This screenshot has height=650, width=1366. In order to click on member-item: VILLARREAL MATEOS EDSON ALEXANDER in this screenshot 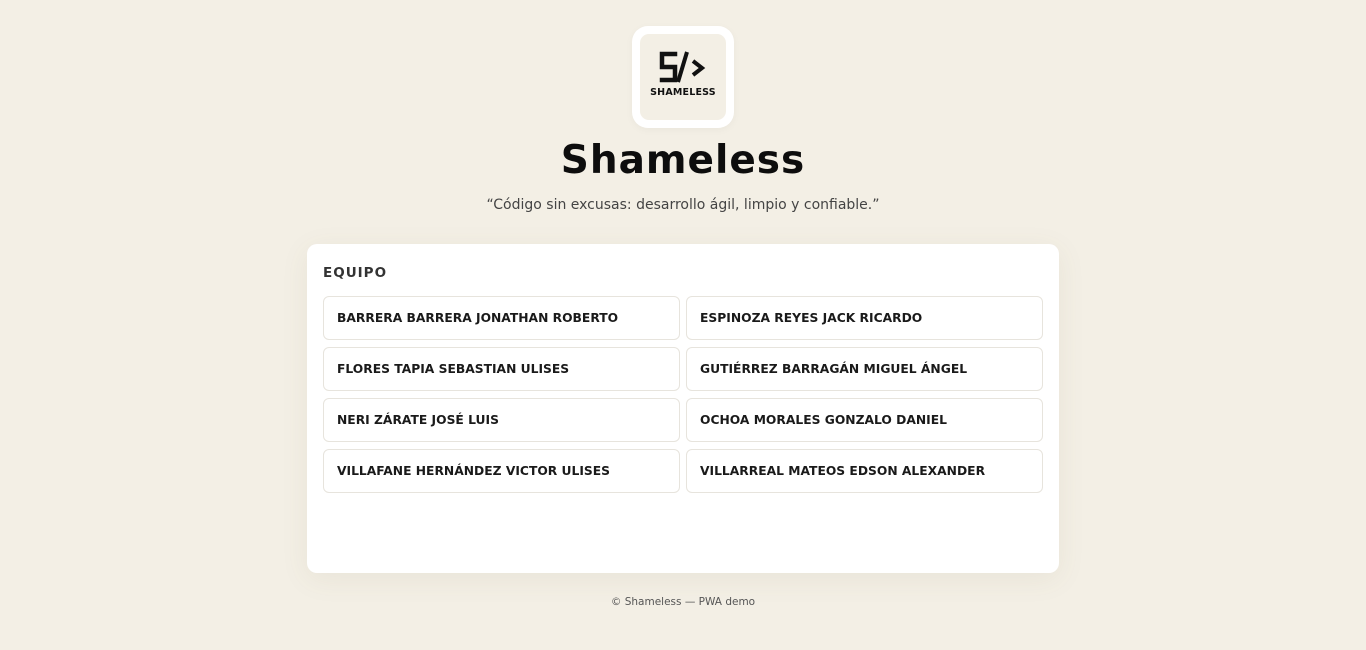, I will do `click(864, 471)`.